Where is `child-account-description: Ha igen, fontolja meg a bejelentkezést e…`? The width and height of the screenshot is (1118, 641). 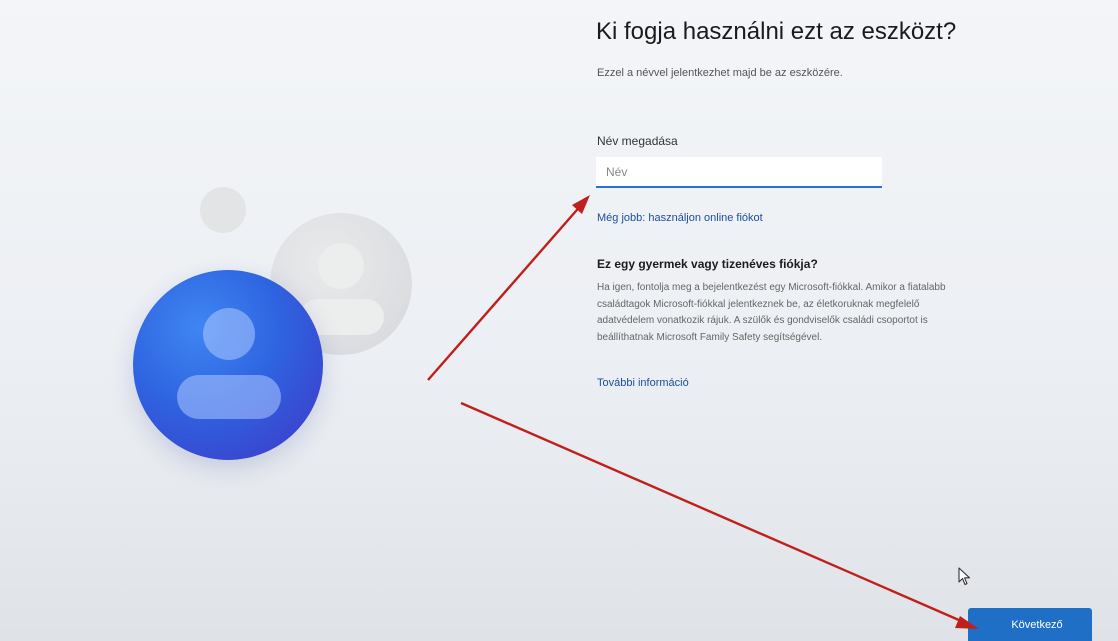
child-account-description: Ha igen, fontolja meg a bejelentkezést e… is located at coordinates (842, 313).